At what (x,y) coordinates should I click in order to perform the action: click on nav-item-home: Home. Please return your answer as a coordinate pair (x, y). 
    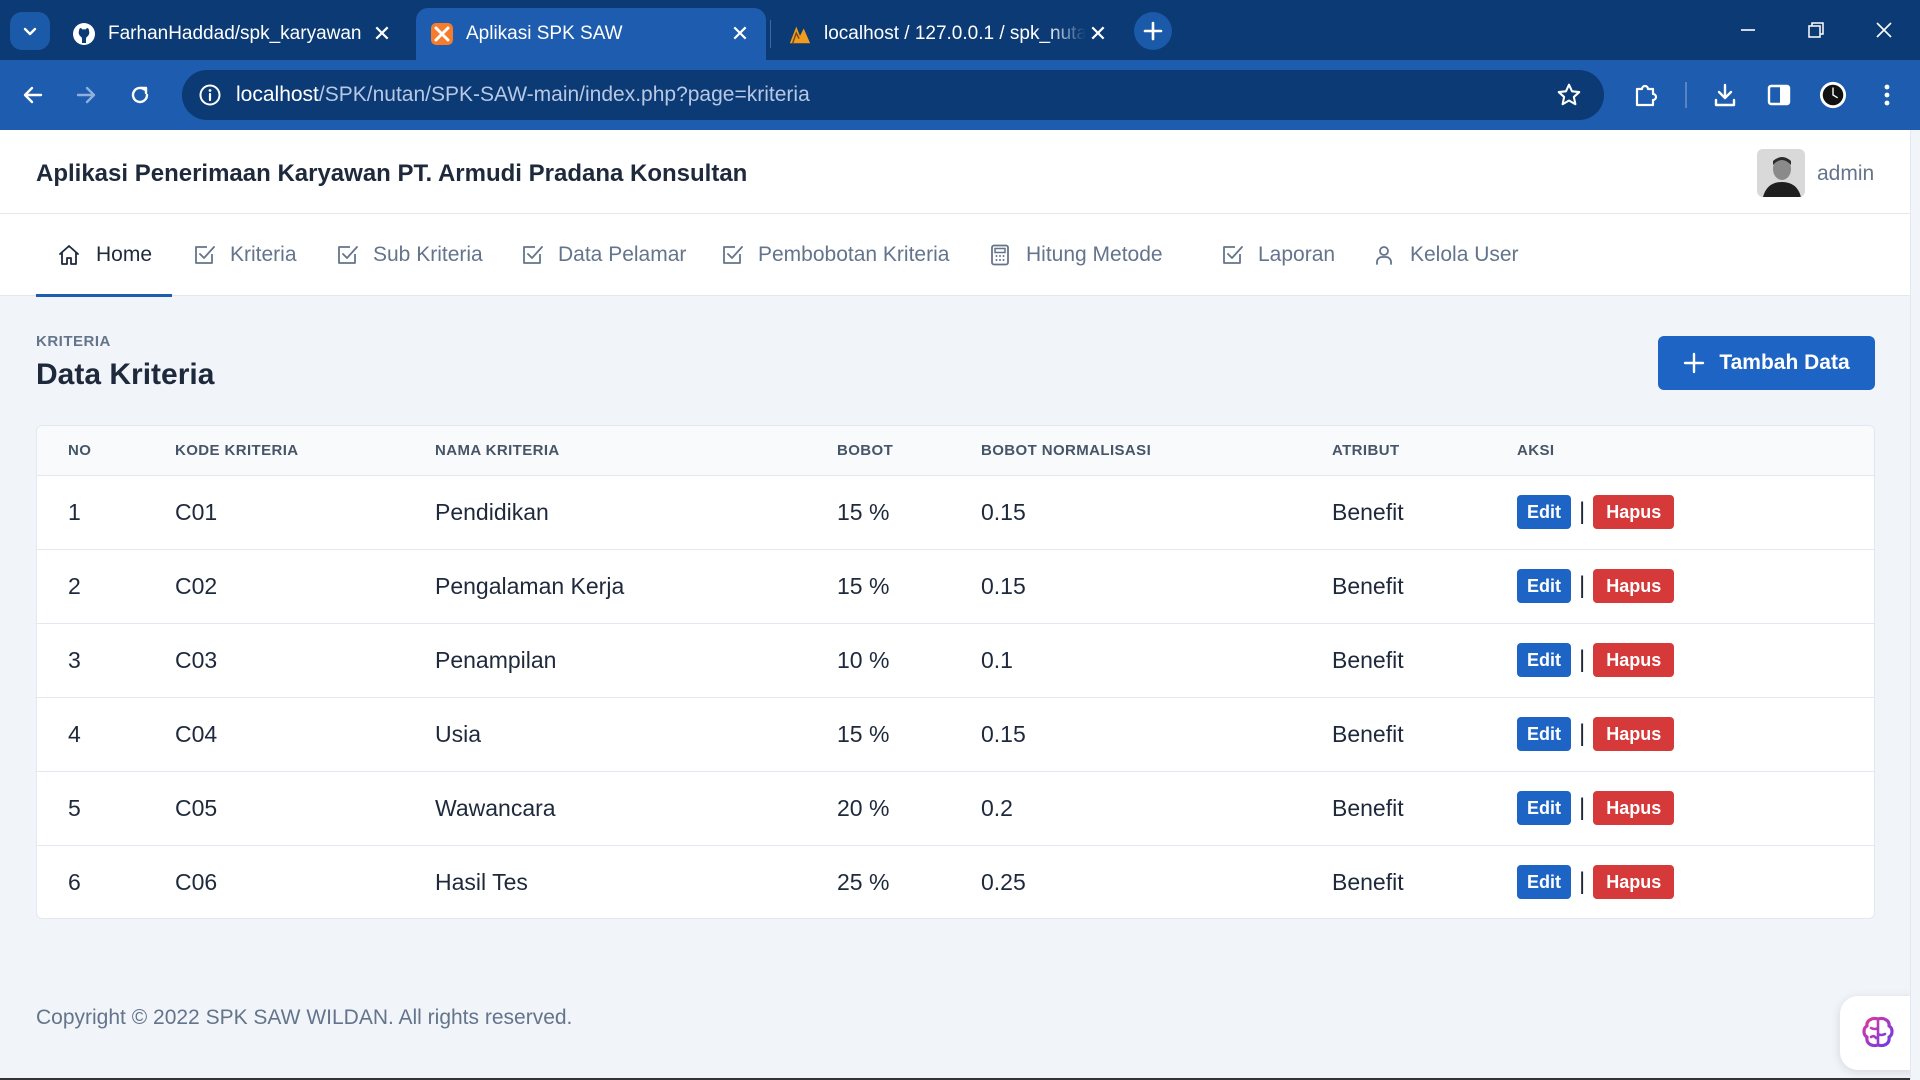
    Looking at the image, I should click on (104, 255).